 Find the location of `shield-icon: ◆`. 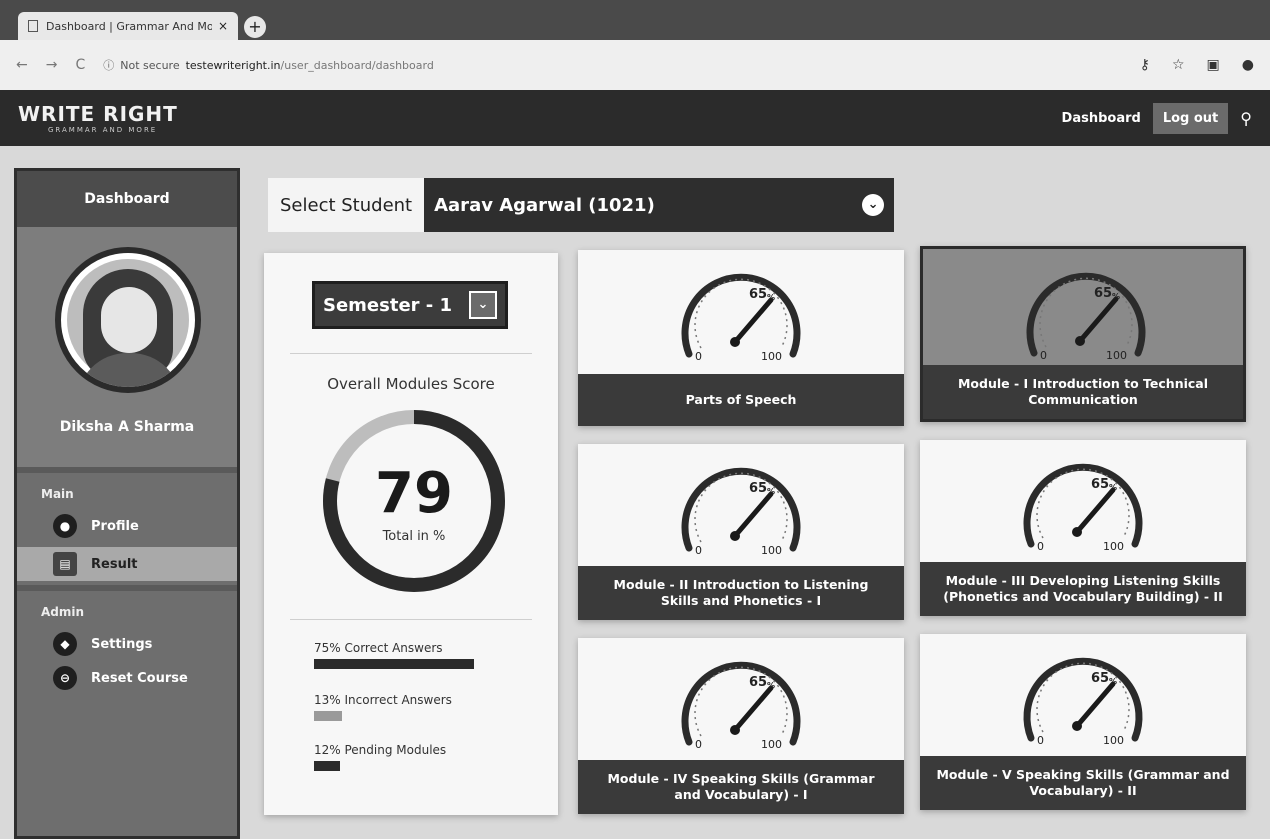

shield-icon: ◆ is located at coordinates (65, 644).